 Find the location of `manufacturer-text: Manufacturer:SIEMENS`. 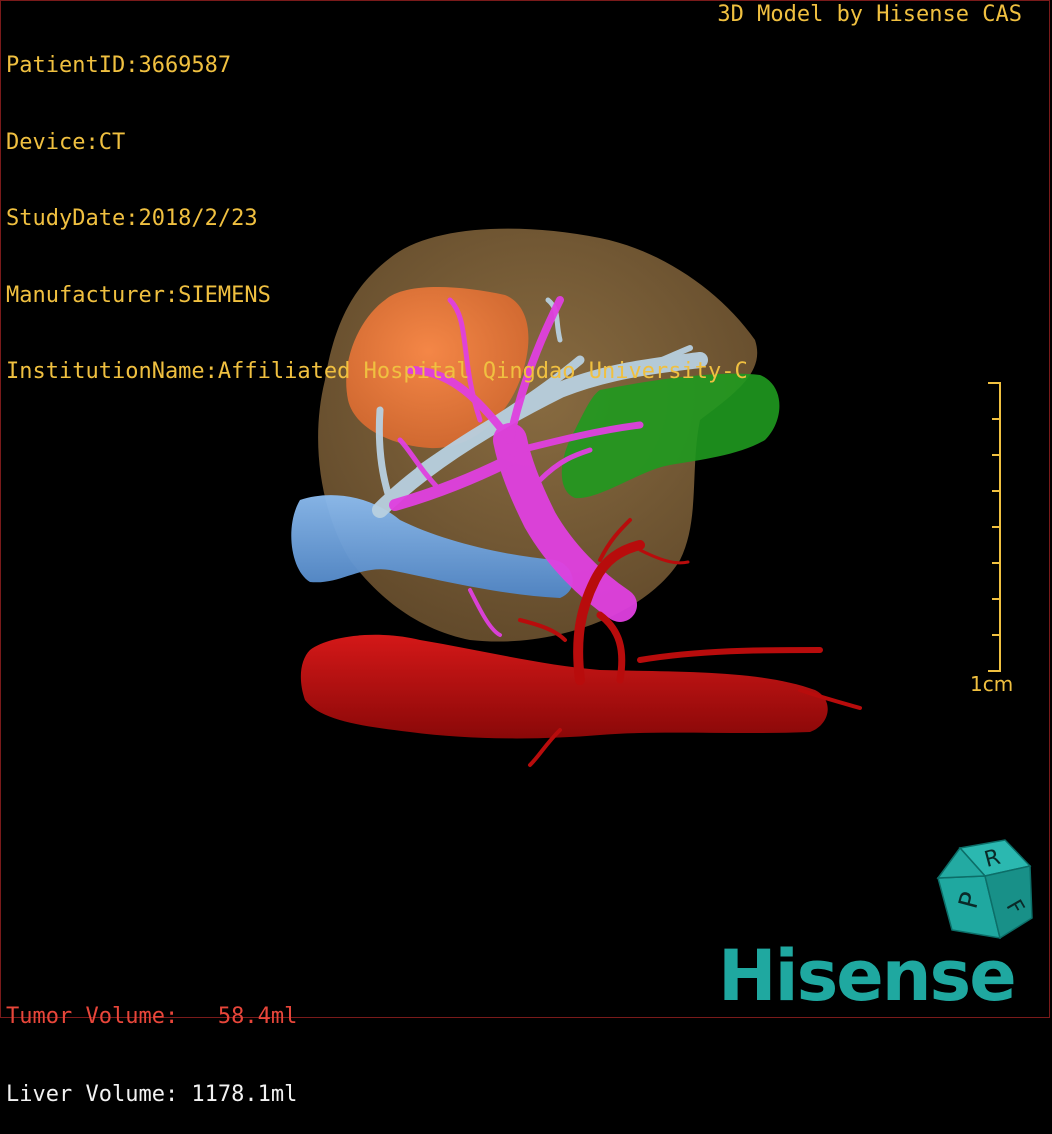

manufacturer-text: Manufacturer:SIEMENS is located at coordinates (138, 295).